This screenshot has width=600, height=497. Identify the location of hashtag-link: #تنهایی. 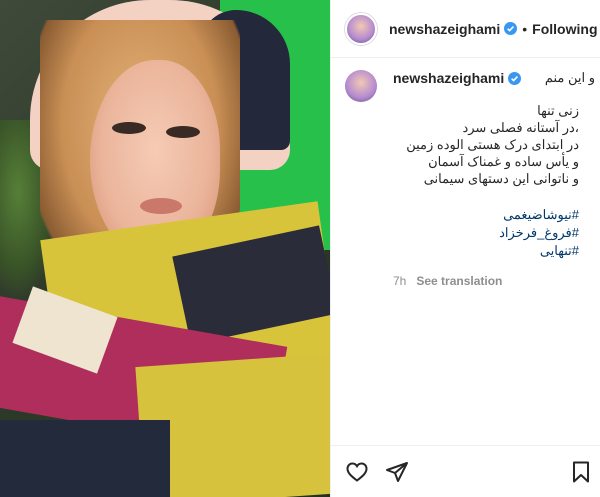
(486, 251).